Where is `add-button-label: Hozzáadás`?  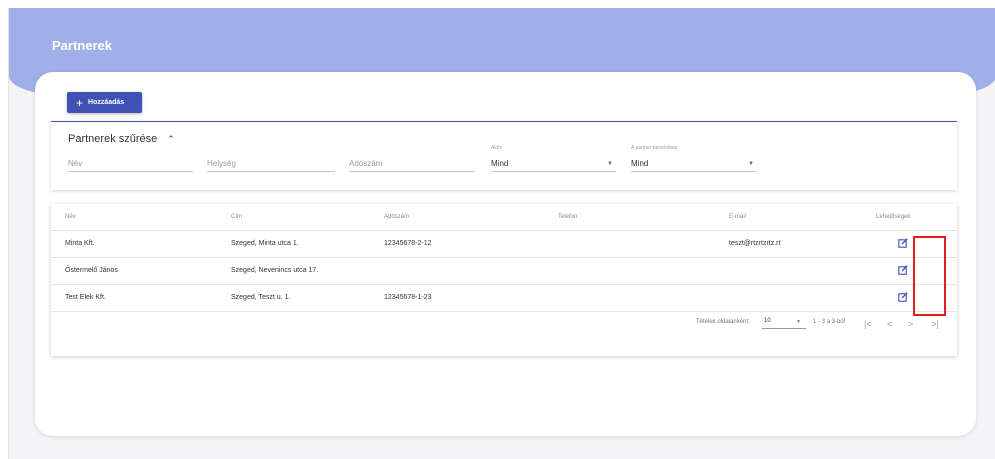
add-button-label: Hozzáadás is located at coordinates (106, 102).